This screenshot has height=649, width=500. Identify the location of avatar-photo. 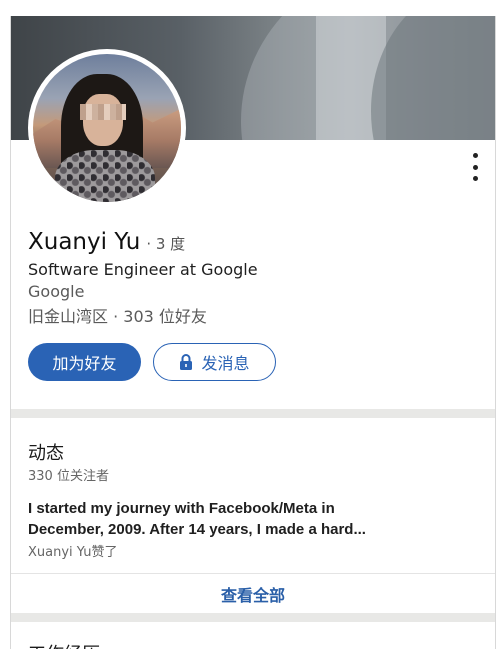
(107, 128).